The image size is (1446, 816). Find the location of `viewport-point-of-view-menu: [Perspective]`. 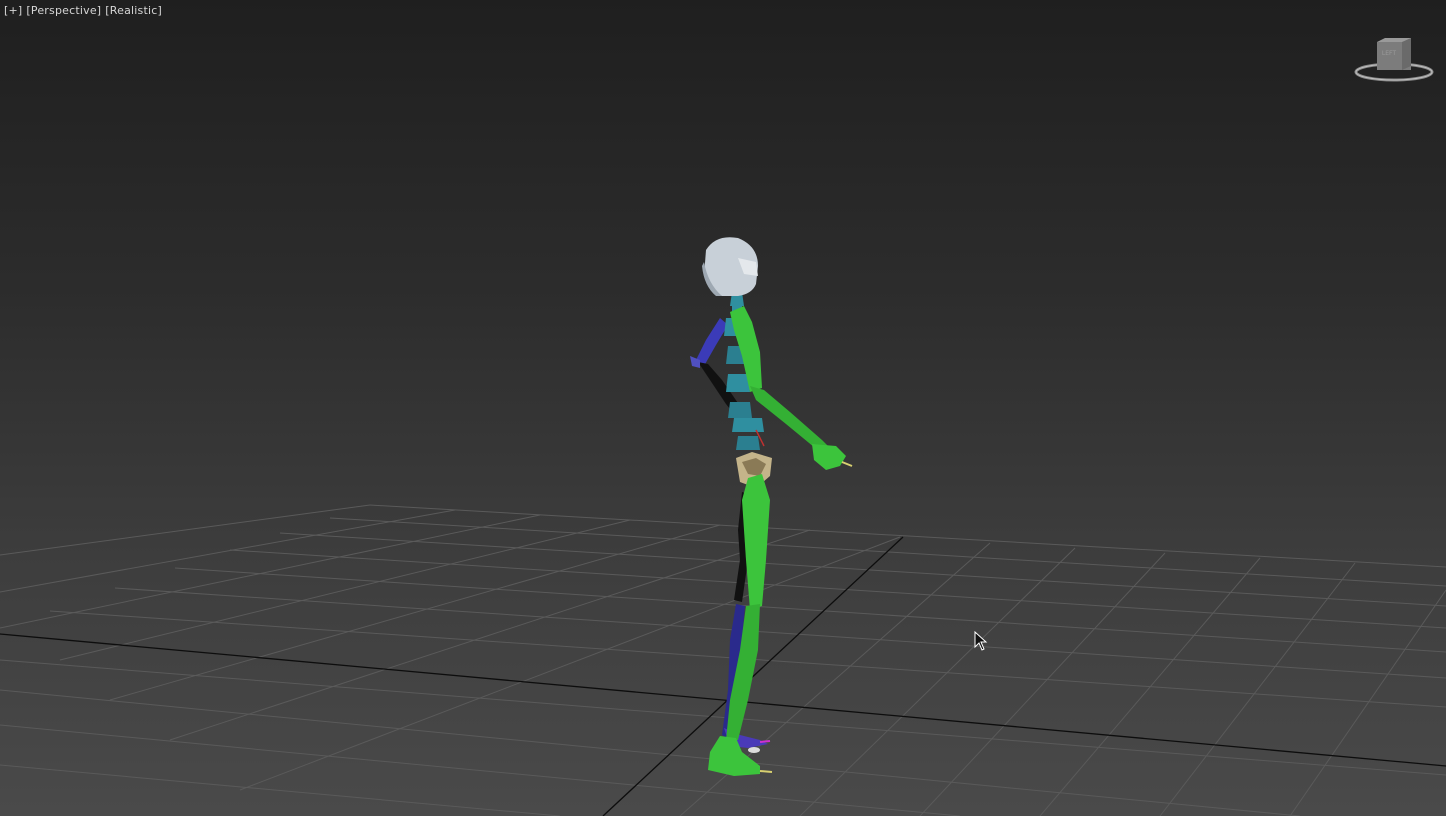

viewport-point-of-view-menu: [Perspective] is located at coordinates (63, 10).